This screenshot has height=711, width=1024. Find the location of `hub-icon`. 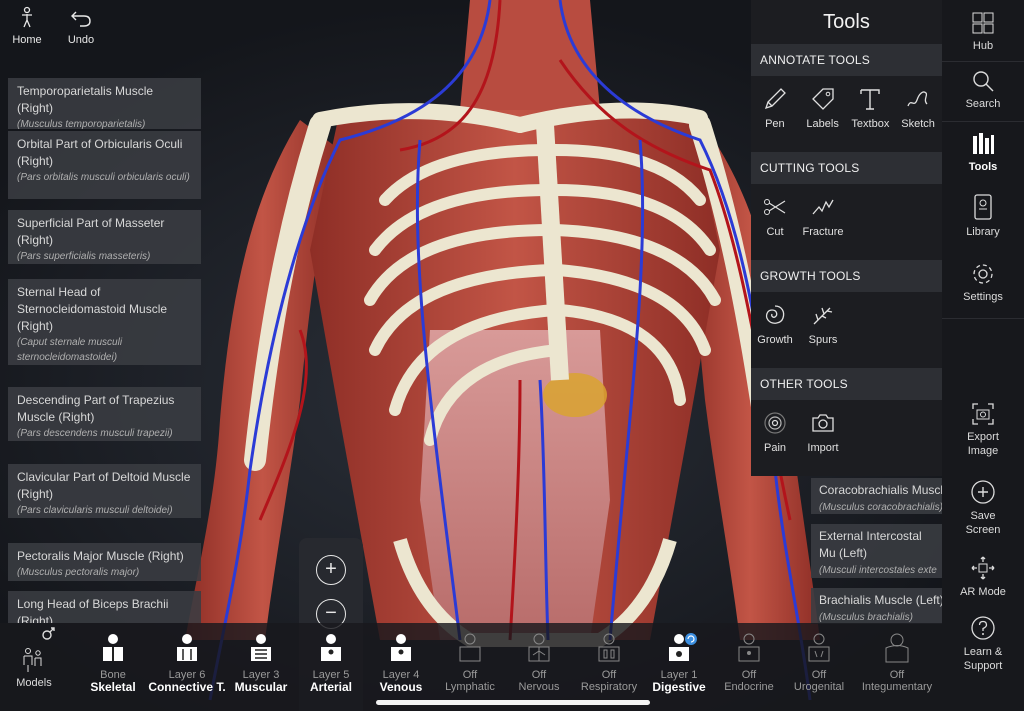

hub-icon is located at coordinates (983, 23).